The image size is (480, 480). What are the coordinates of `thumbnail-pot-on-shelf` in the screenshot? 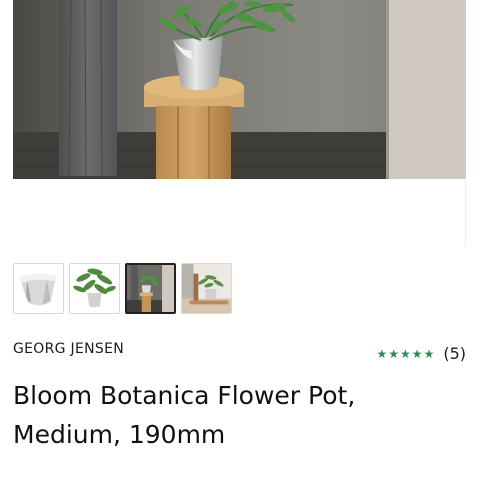 It's located at (206, 288).